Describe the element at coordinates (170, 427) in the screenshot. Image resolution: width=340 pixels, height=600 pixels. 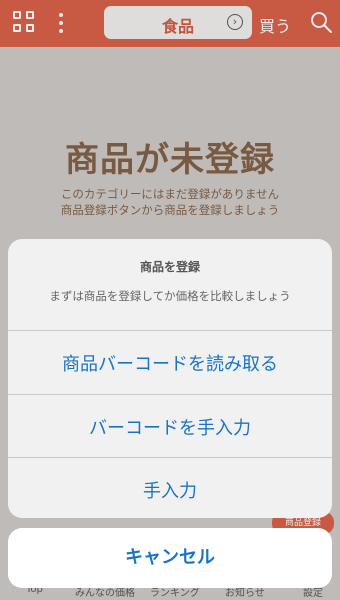
I see `manual-barcode-button: バーコードを手入力` at that location.